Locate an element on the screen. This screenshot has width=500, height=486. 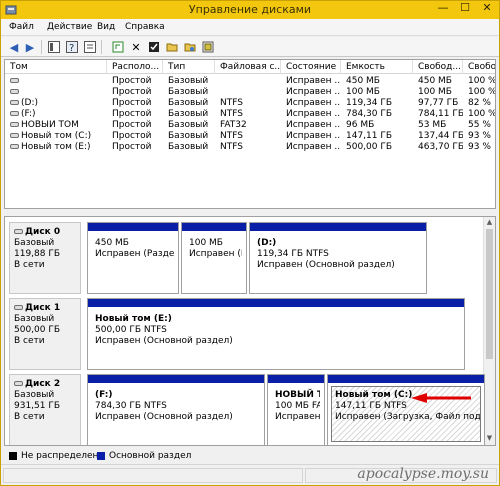
column-status: Состояние is located at coordinates (311, 67).